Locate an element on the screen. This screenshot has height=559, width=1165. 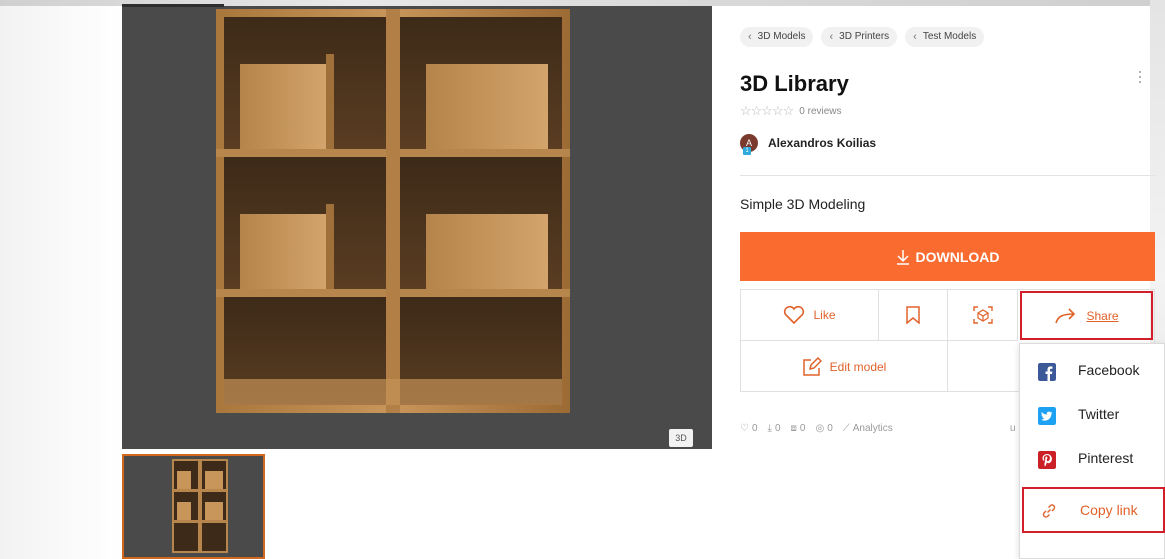
breadcrumb-item-test-models: ‹ Test Models is located at coordinates (945, 37).